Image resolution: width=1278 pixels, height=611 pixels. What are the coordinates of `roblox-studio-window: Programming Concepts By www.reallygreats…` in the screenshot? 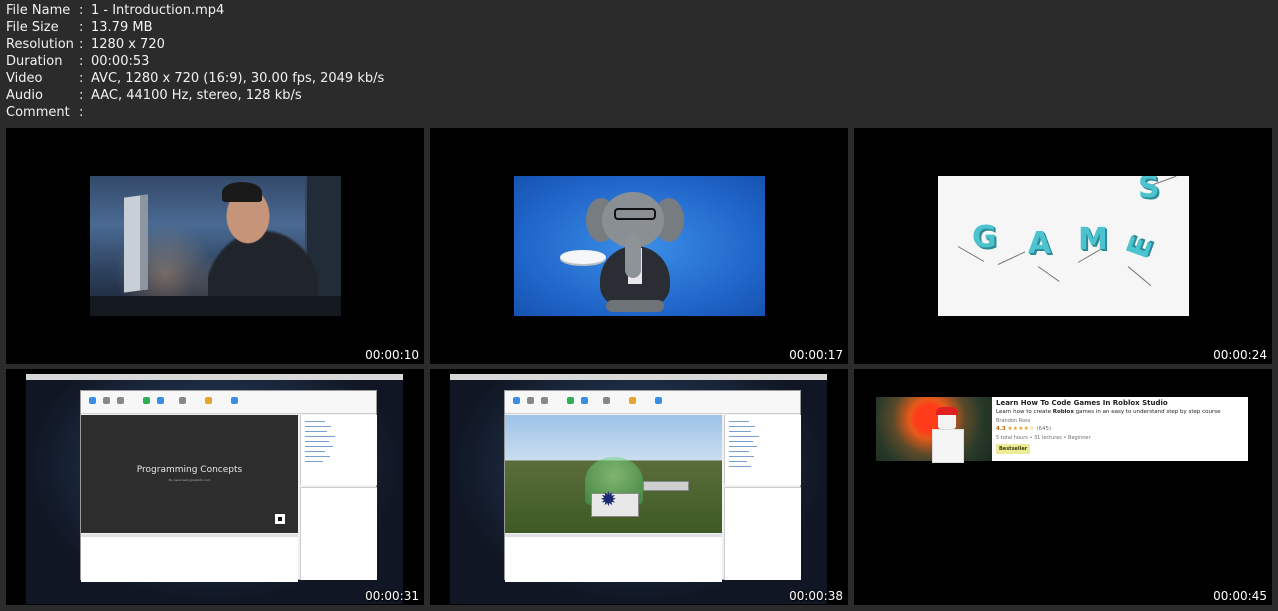 It's located at (228, 486).